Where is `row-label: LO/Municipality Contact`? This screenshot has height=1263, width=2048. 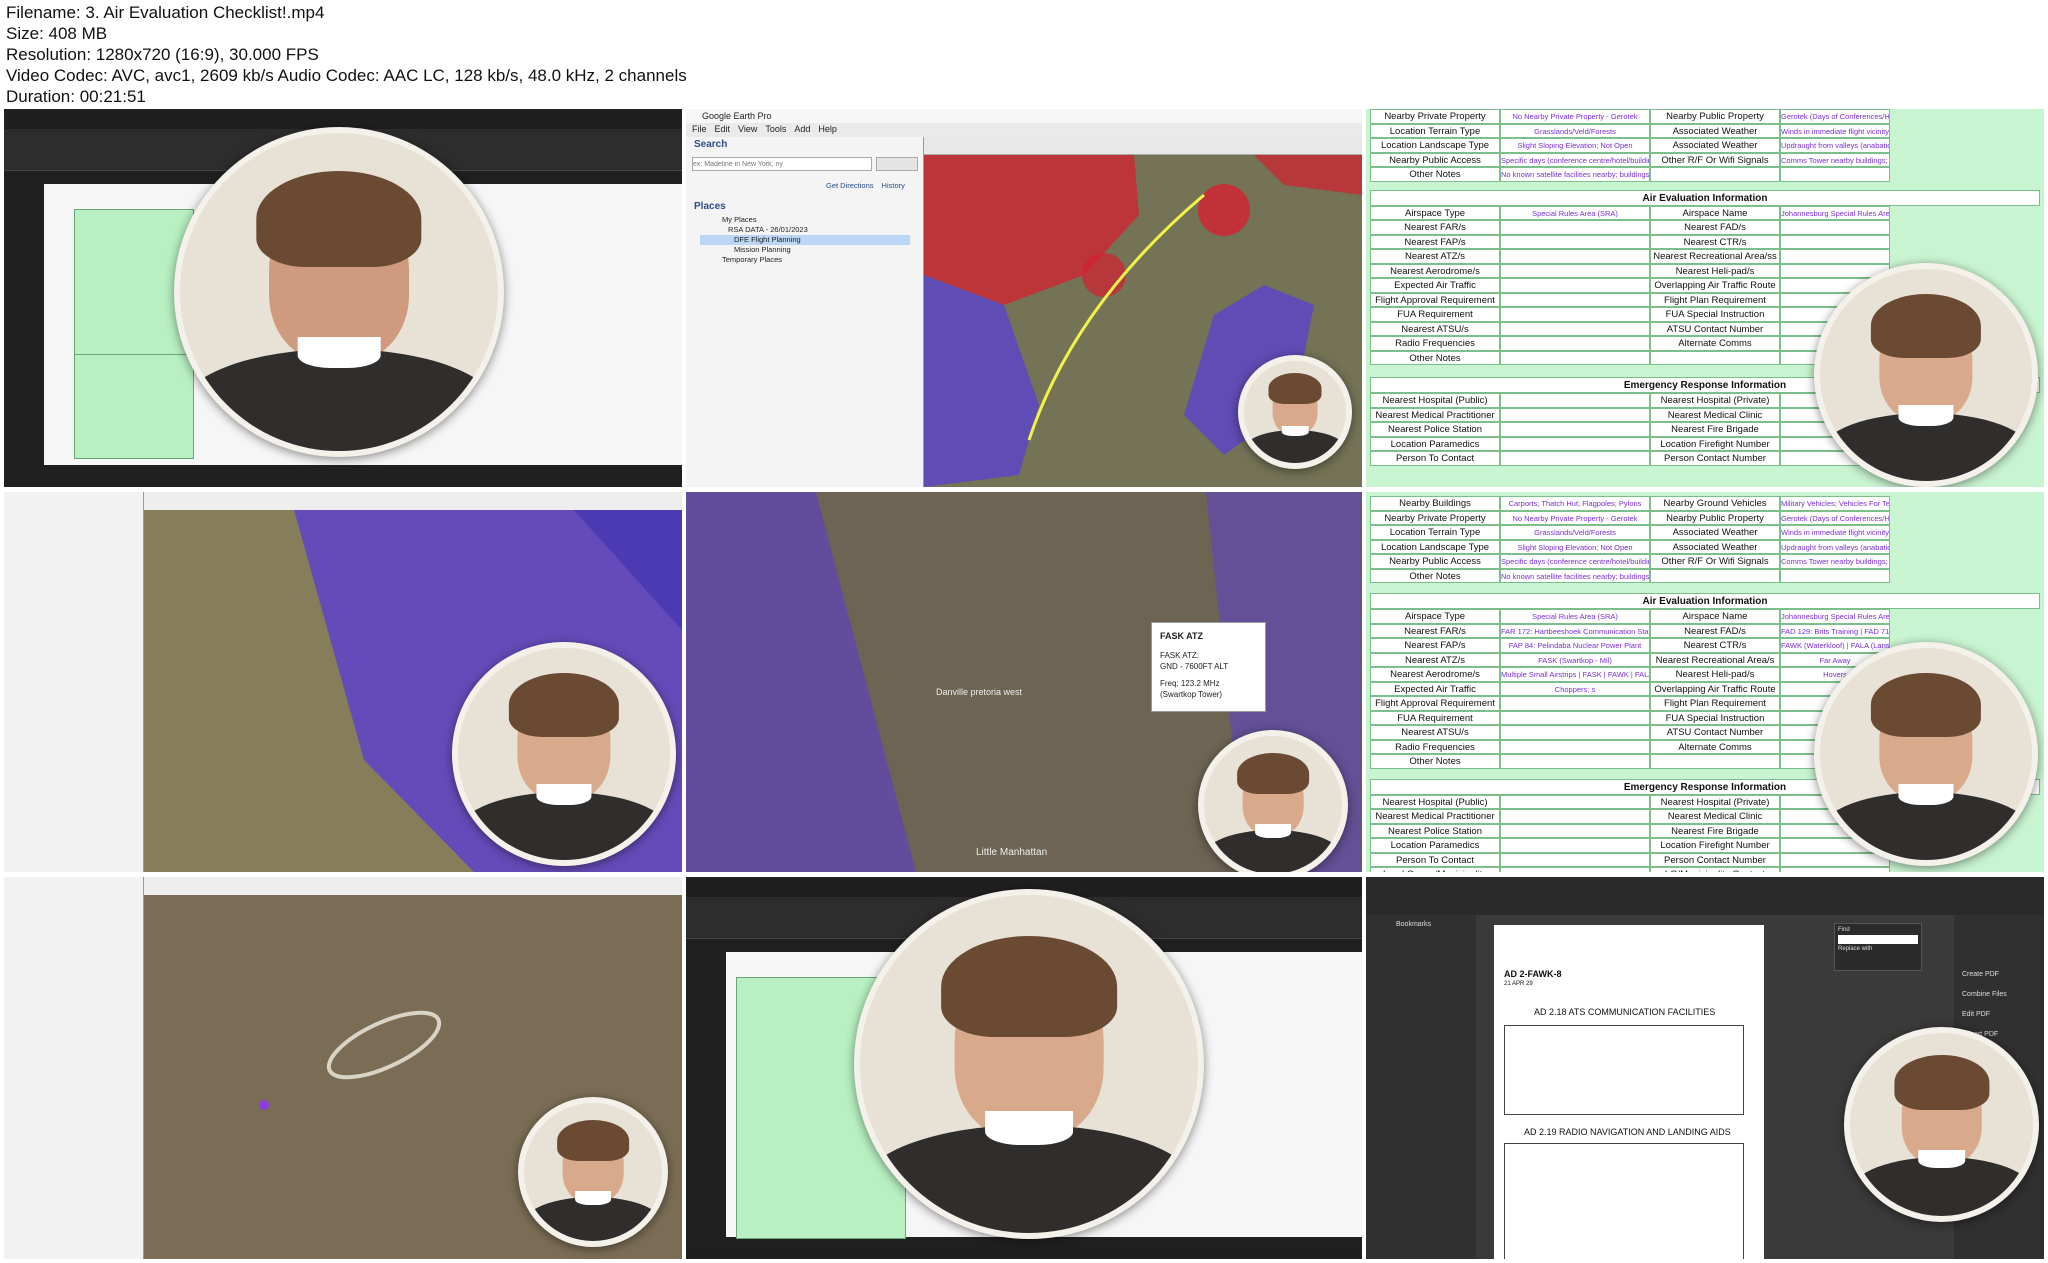
row-label: LO/Municipality Contact is located at coordinates (1715, 869).